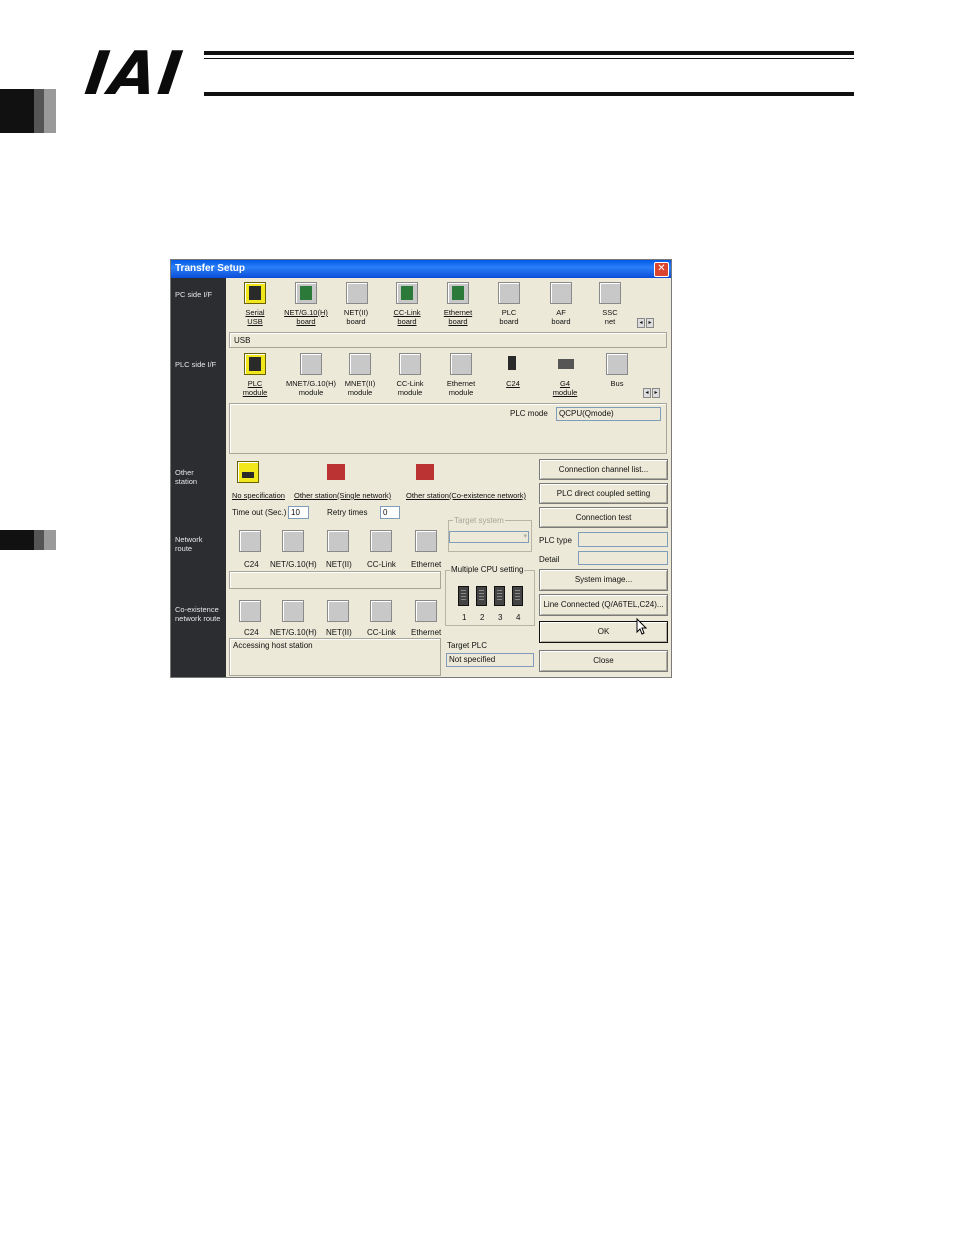 Image resolution: width=954 pixels, height=1235 pixels. What do you see at coordinates (255, 364) in the screenshot?
I see `plc-module-icon` at bounding box center [255, 364].